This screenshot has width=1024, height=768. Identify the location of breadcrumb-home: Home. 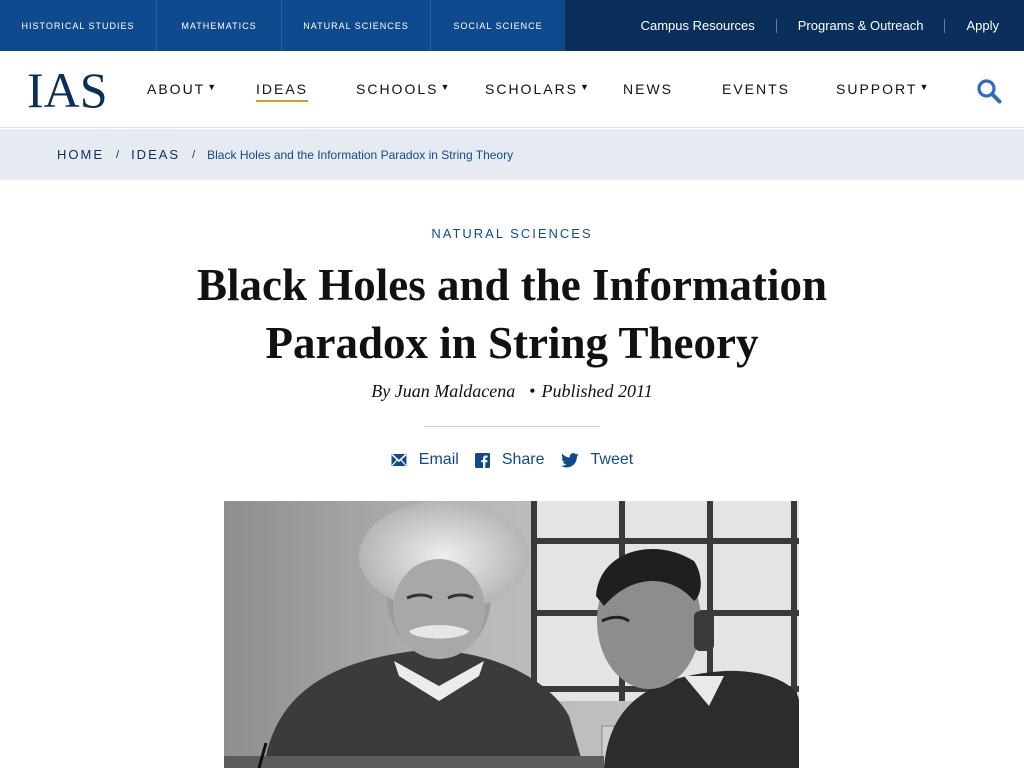
(80, 154).